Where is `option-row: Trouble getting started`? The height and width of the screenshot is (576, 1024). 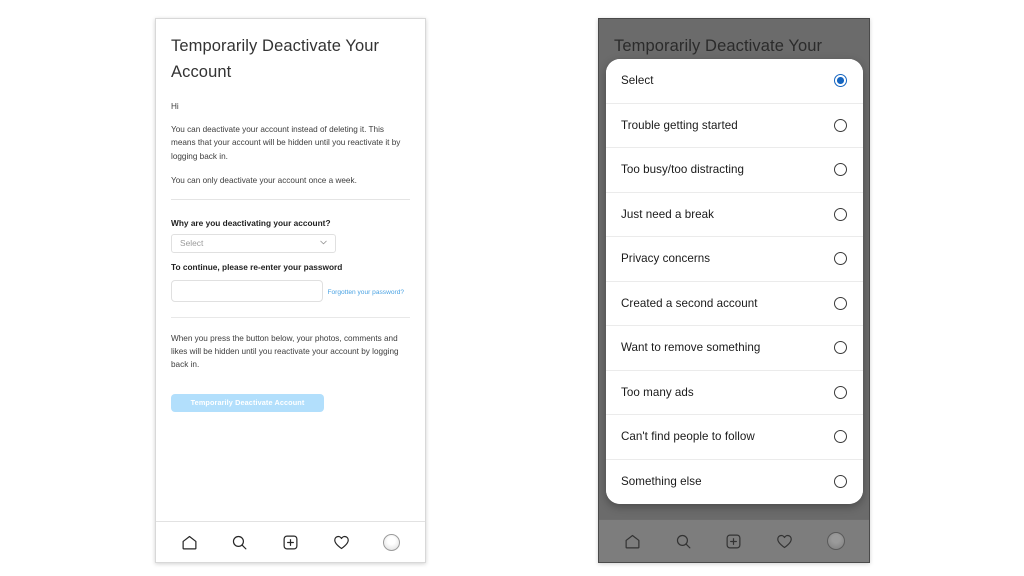 option-row: Trouble getting started is located at coordinates (734, 125).